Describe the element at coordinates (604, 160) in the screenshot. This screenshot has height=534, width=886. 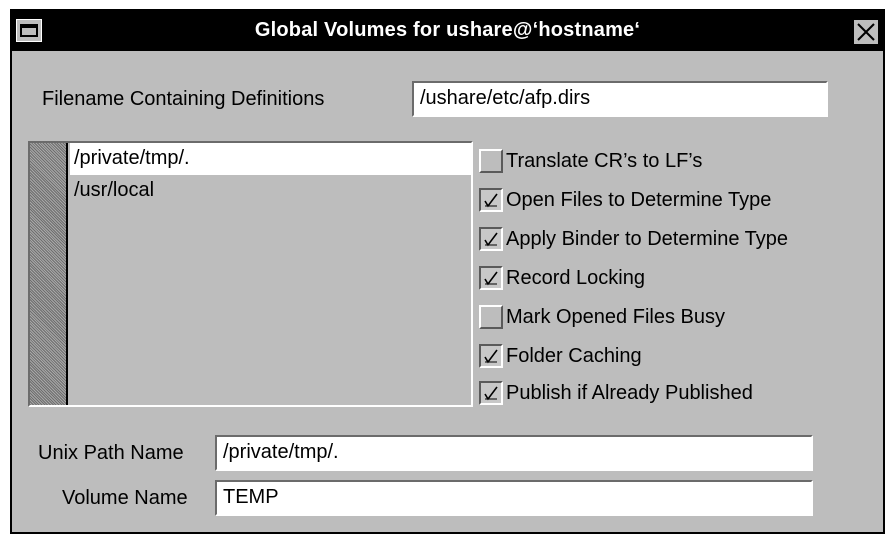
I see `option-label: Translate CR’s to LF’s` at that location.